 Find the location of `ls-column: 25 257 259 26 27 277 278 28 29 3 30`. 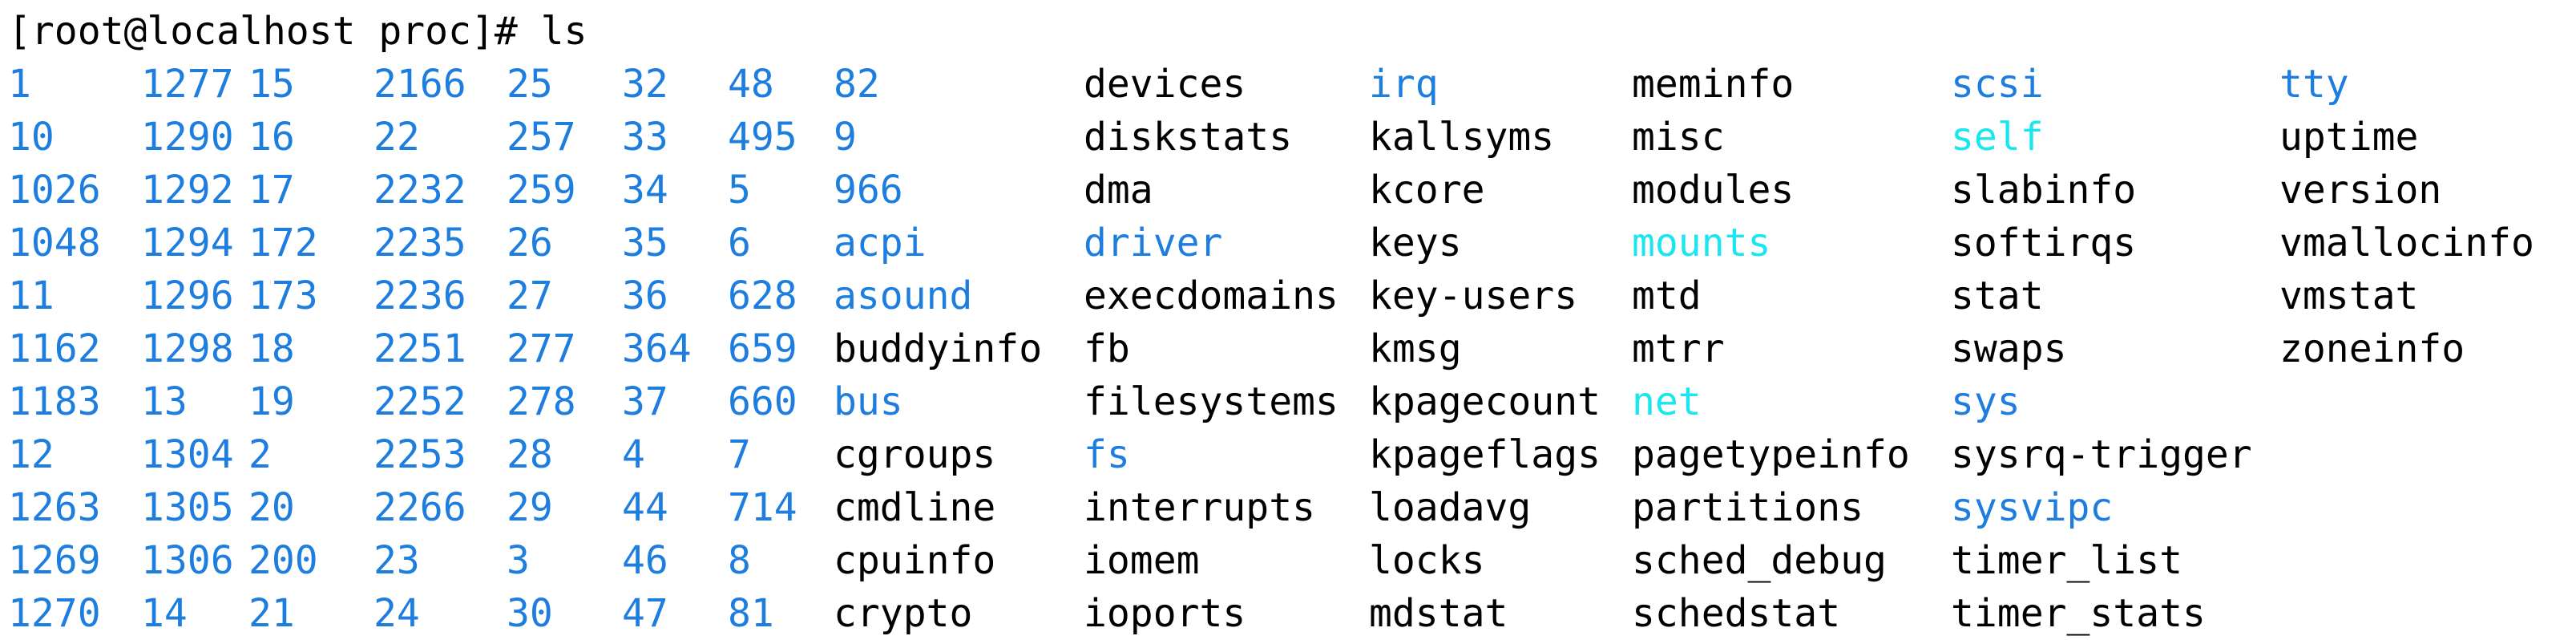

ls-column: 25 257 259 26 27 277 278 28 29 3 30 is located at coordinates (542, 349).